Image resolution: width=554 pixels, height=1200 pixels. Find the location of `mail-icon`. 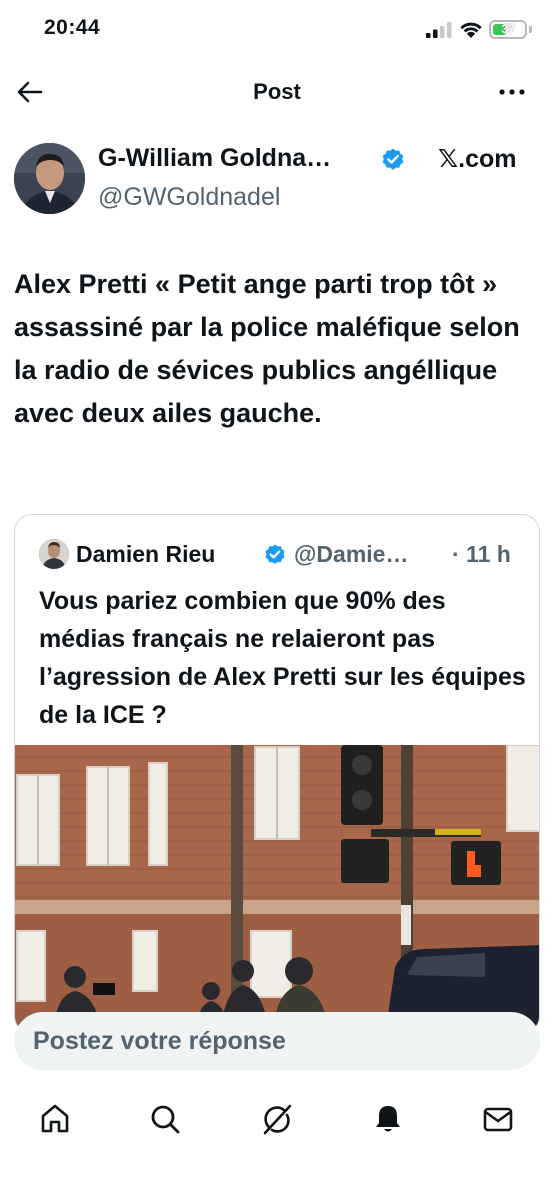

mail-icon is located at coordinates (498, 1119).